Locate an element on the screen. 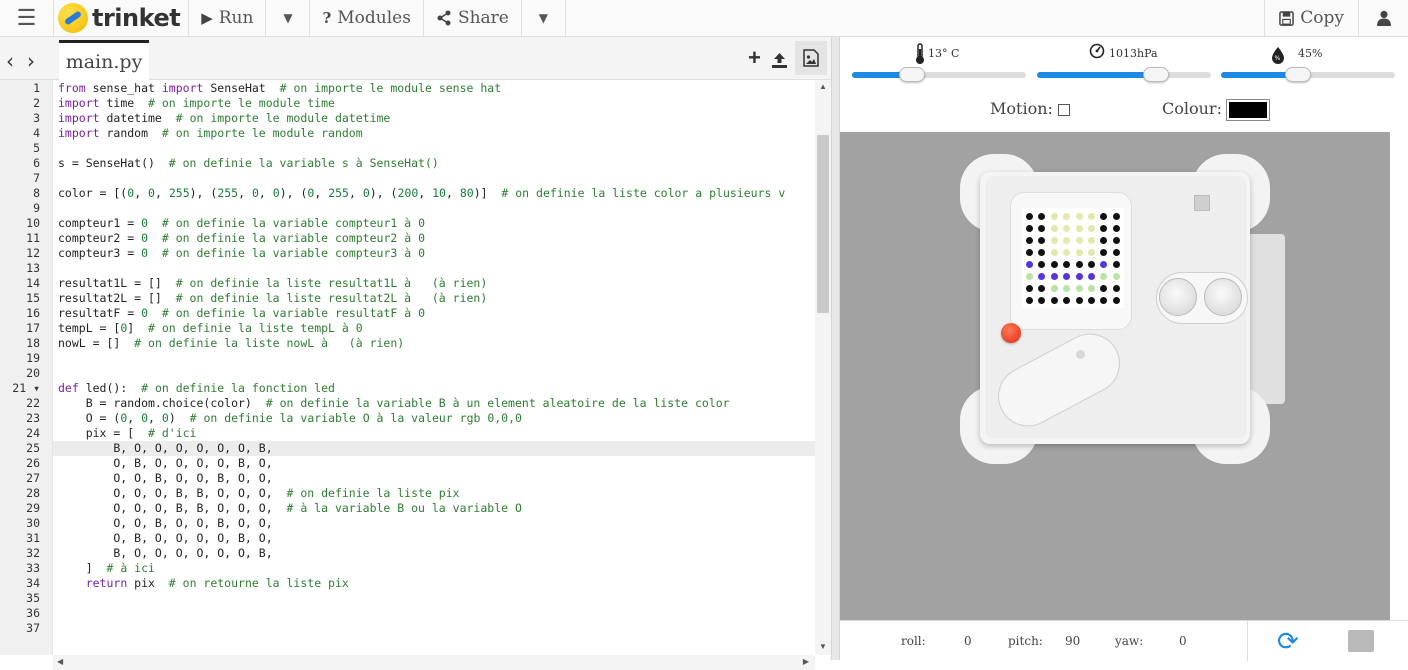 This screenshot has width=1408, height=670. status-separator is located at coordinates (1247, 641).